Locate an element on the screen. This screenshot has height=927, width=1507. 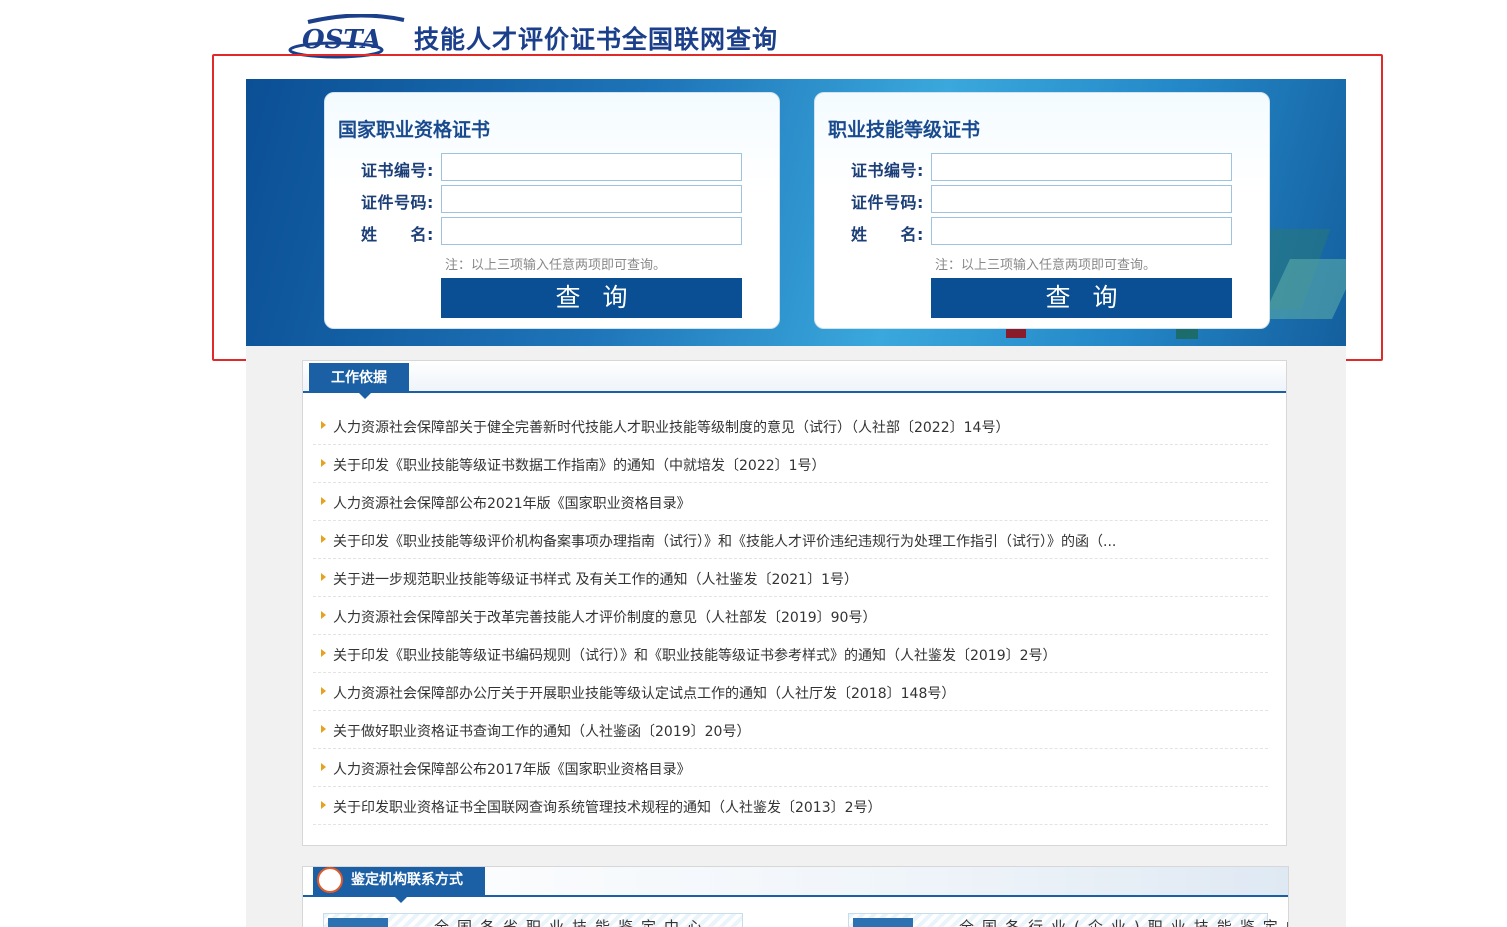
tab-agency-contact: 鉴定机构联系方式 is located at coordinates (399, 882).